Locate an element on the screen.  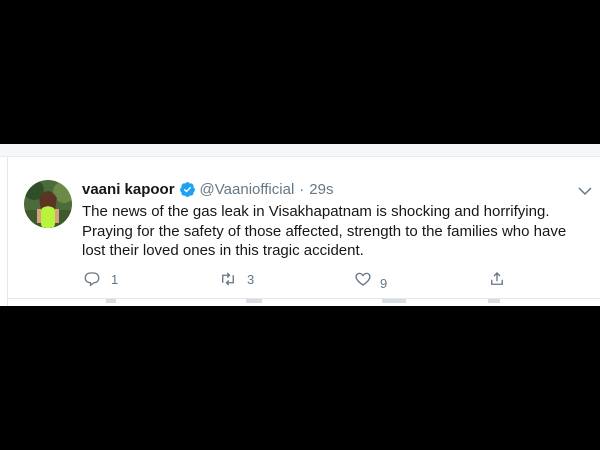
retweet-count: 3 is located at coordinates (251, 279).